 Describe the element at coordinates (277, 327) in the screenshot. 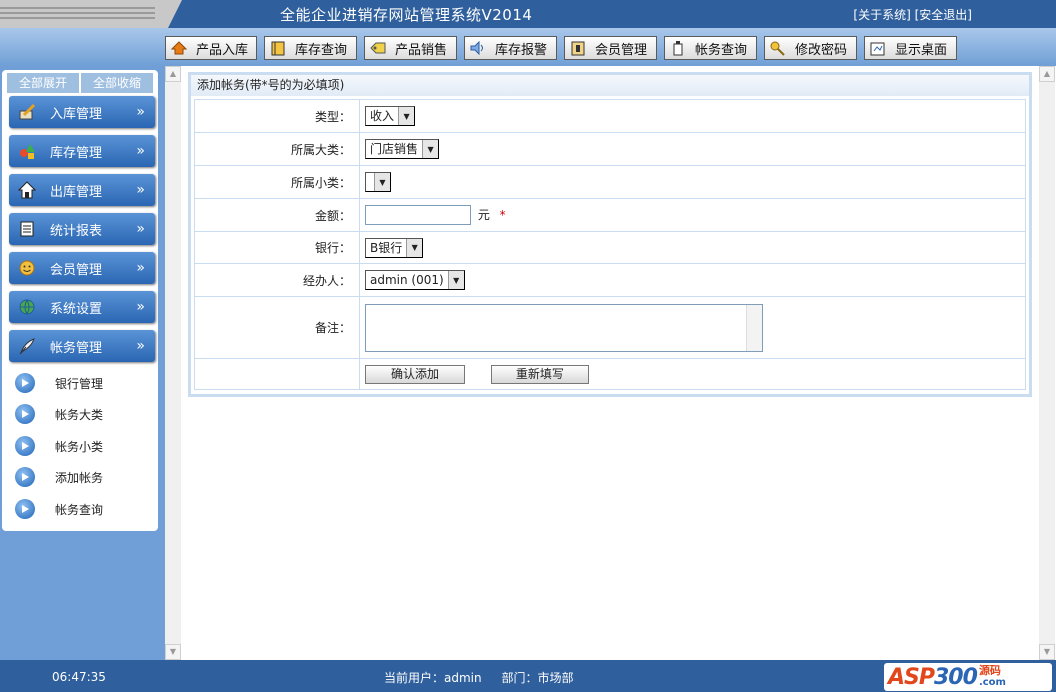

I see `note-label: 备注：` at that location.